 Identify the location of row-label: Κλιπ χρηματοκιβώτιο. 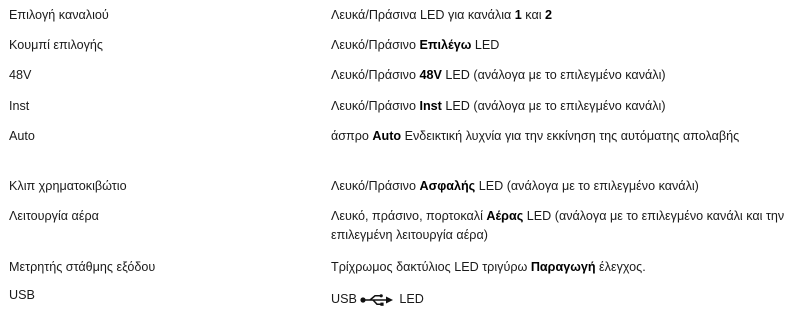
(68, 186).